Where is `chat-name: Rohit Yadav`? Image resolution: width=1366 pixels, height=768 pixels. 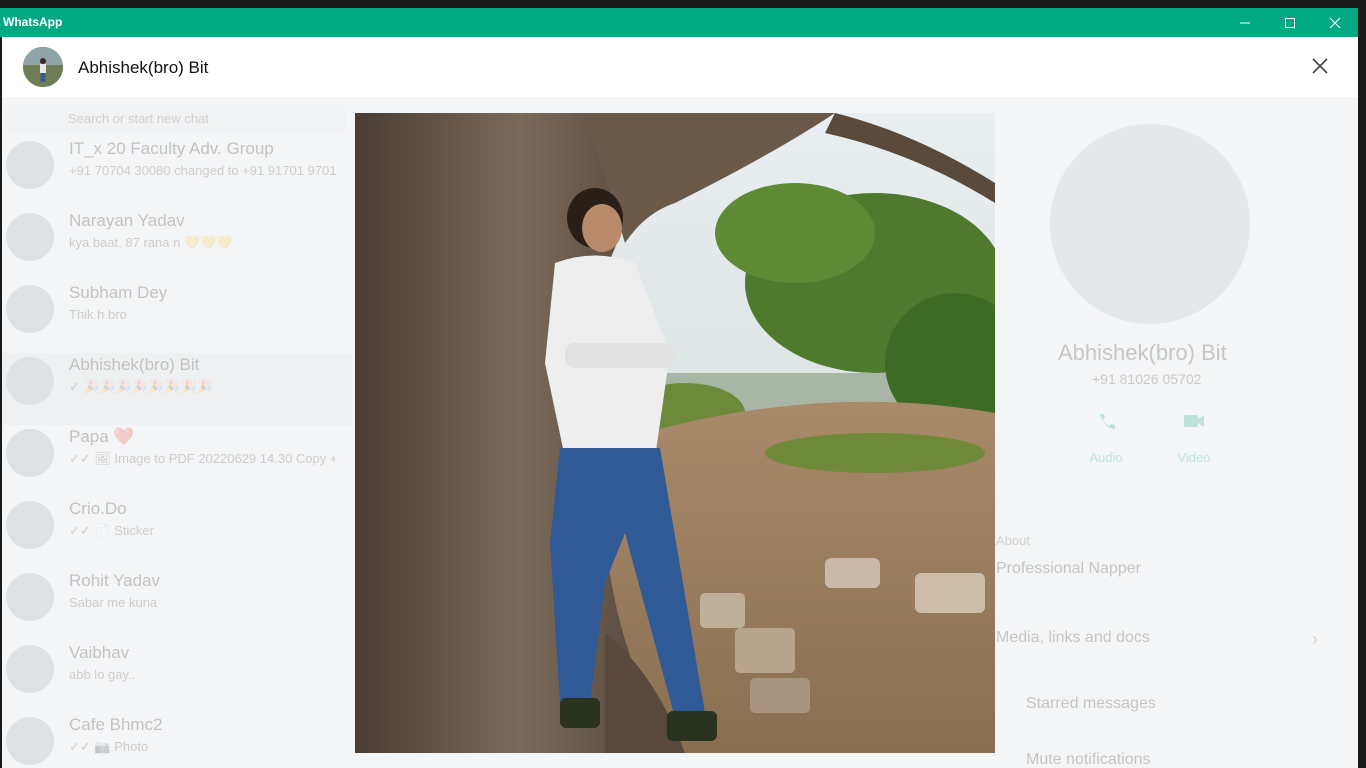 chat-name: Rohit Yadav is located at coordinates (115, 580).